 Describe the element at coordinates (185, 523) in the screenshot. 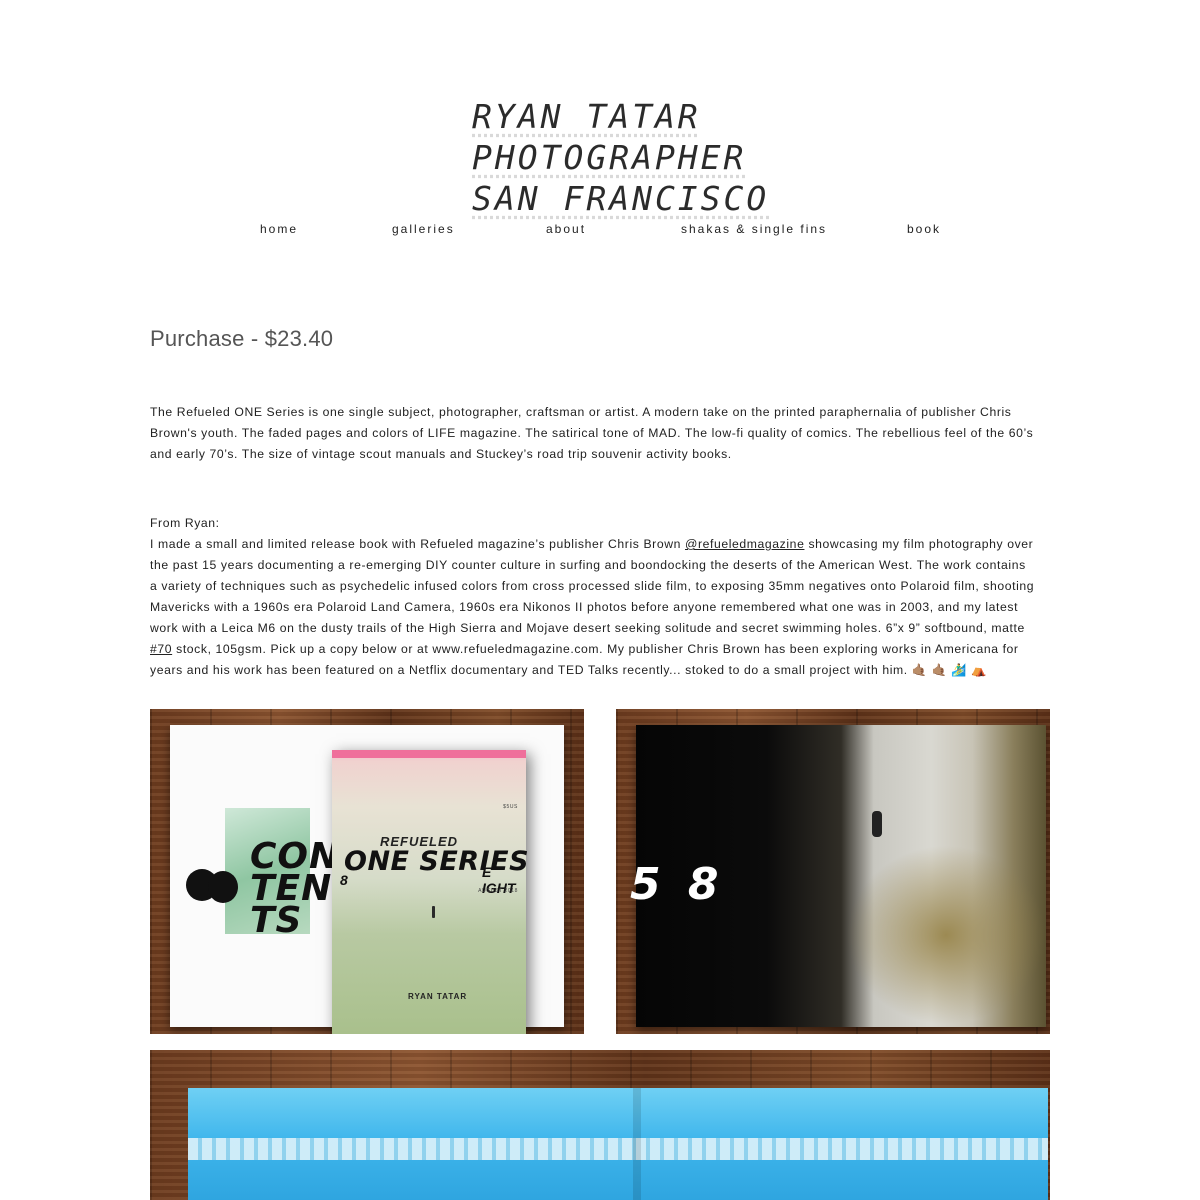

I see `from-ryan-label: From Ryan:` at that location.